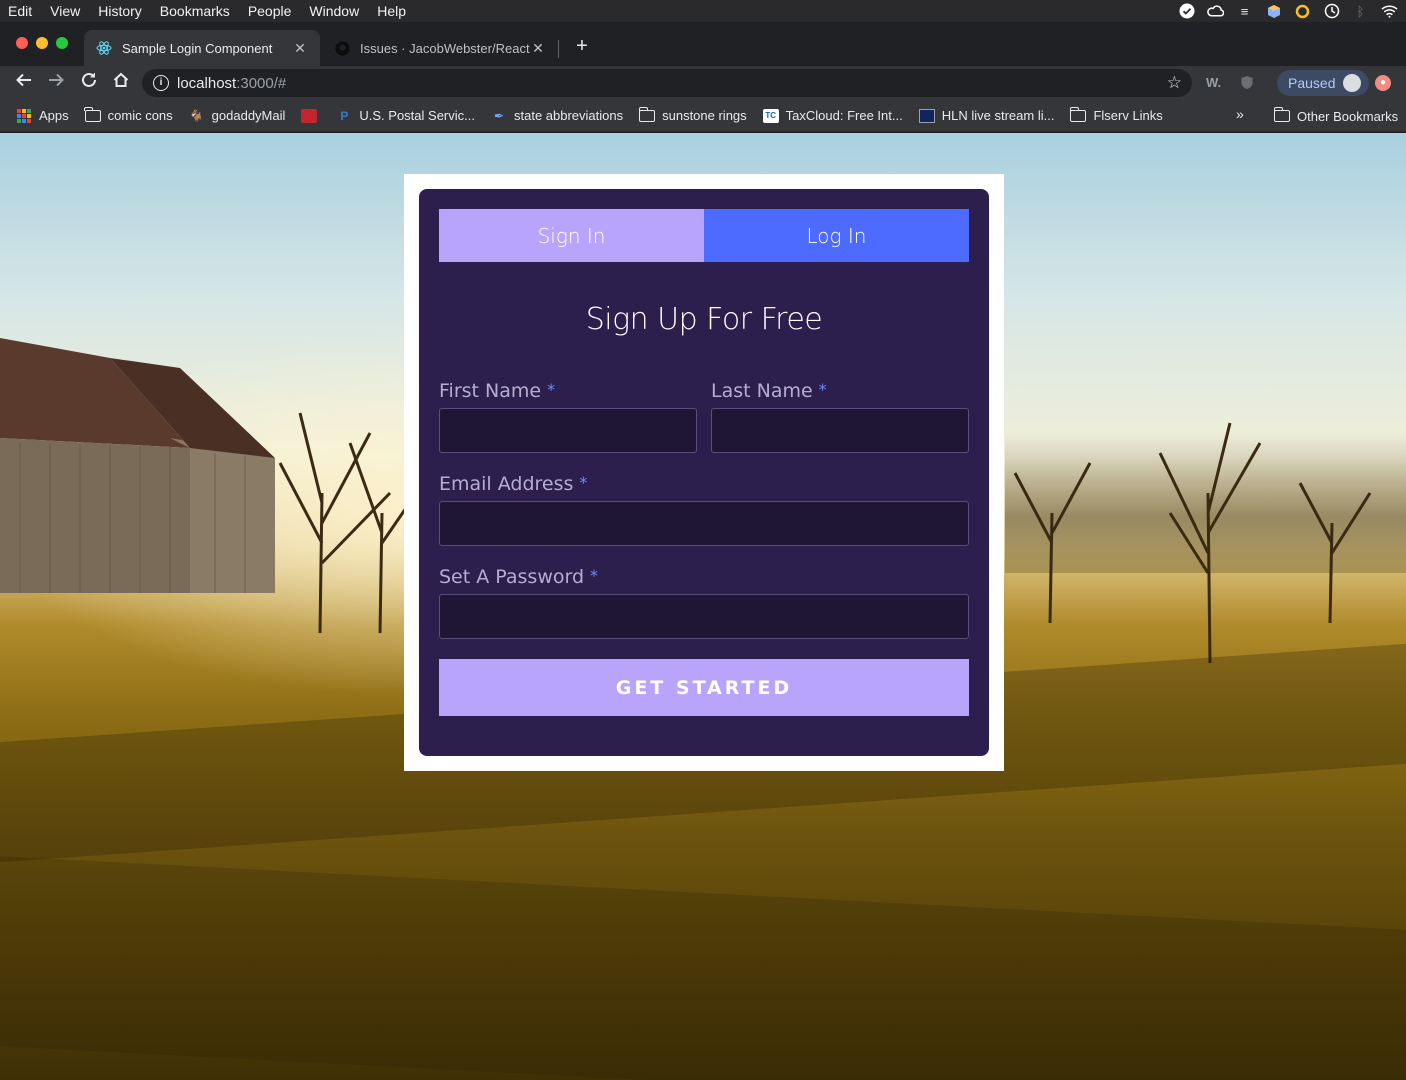 The image size is (1406, 1080). What do you see at coordinates (24, 115) in the screenshot?
I see `apps-grid-icon` at bounding box center [24, 115].